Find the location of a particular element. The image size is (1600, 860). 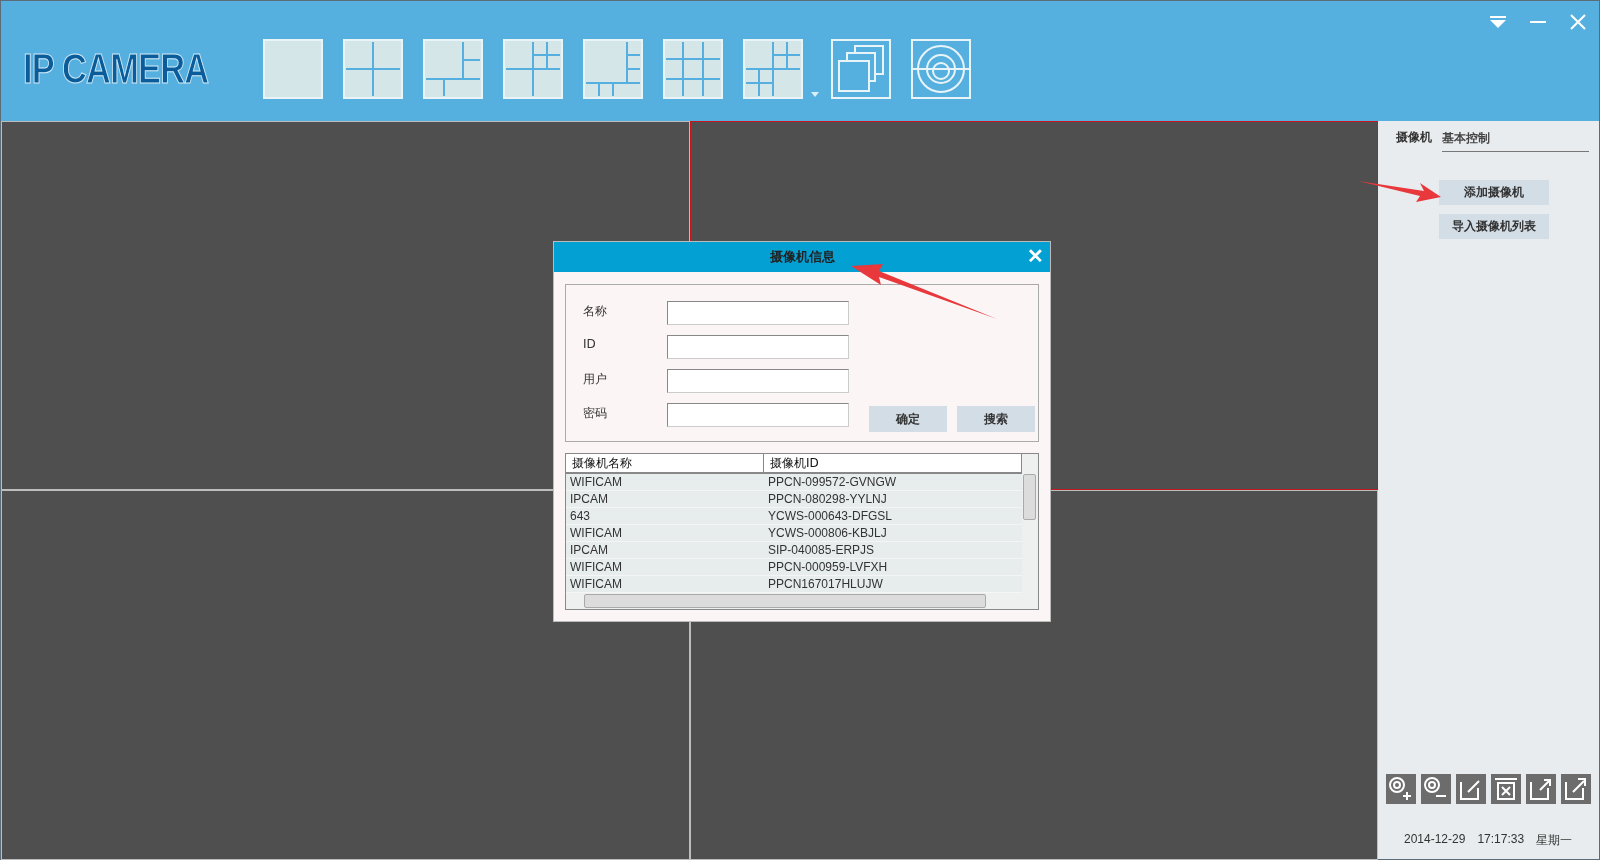

app-logo: IP CAMERA is located at coordinates (116, 69).